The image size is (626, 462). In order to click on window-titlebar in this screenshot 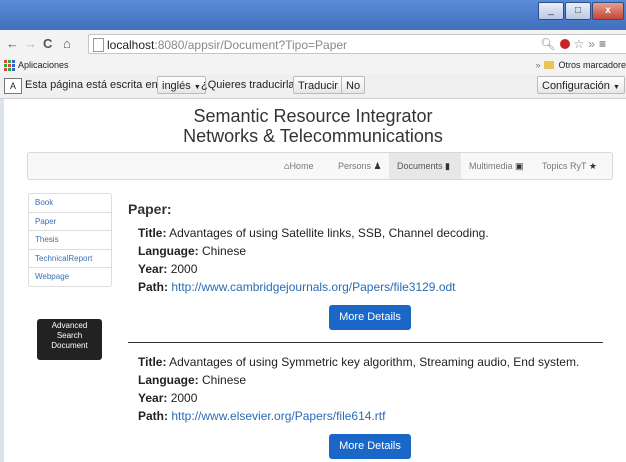, I will do `click(313, 15)`.